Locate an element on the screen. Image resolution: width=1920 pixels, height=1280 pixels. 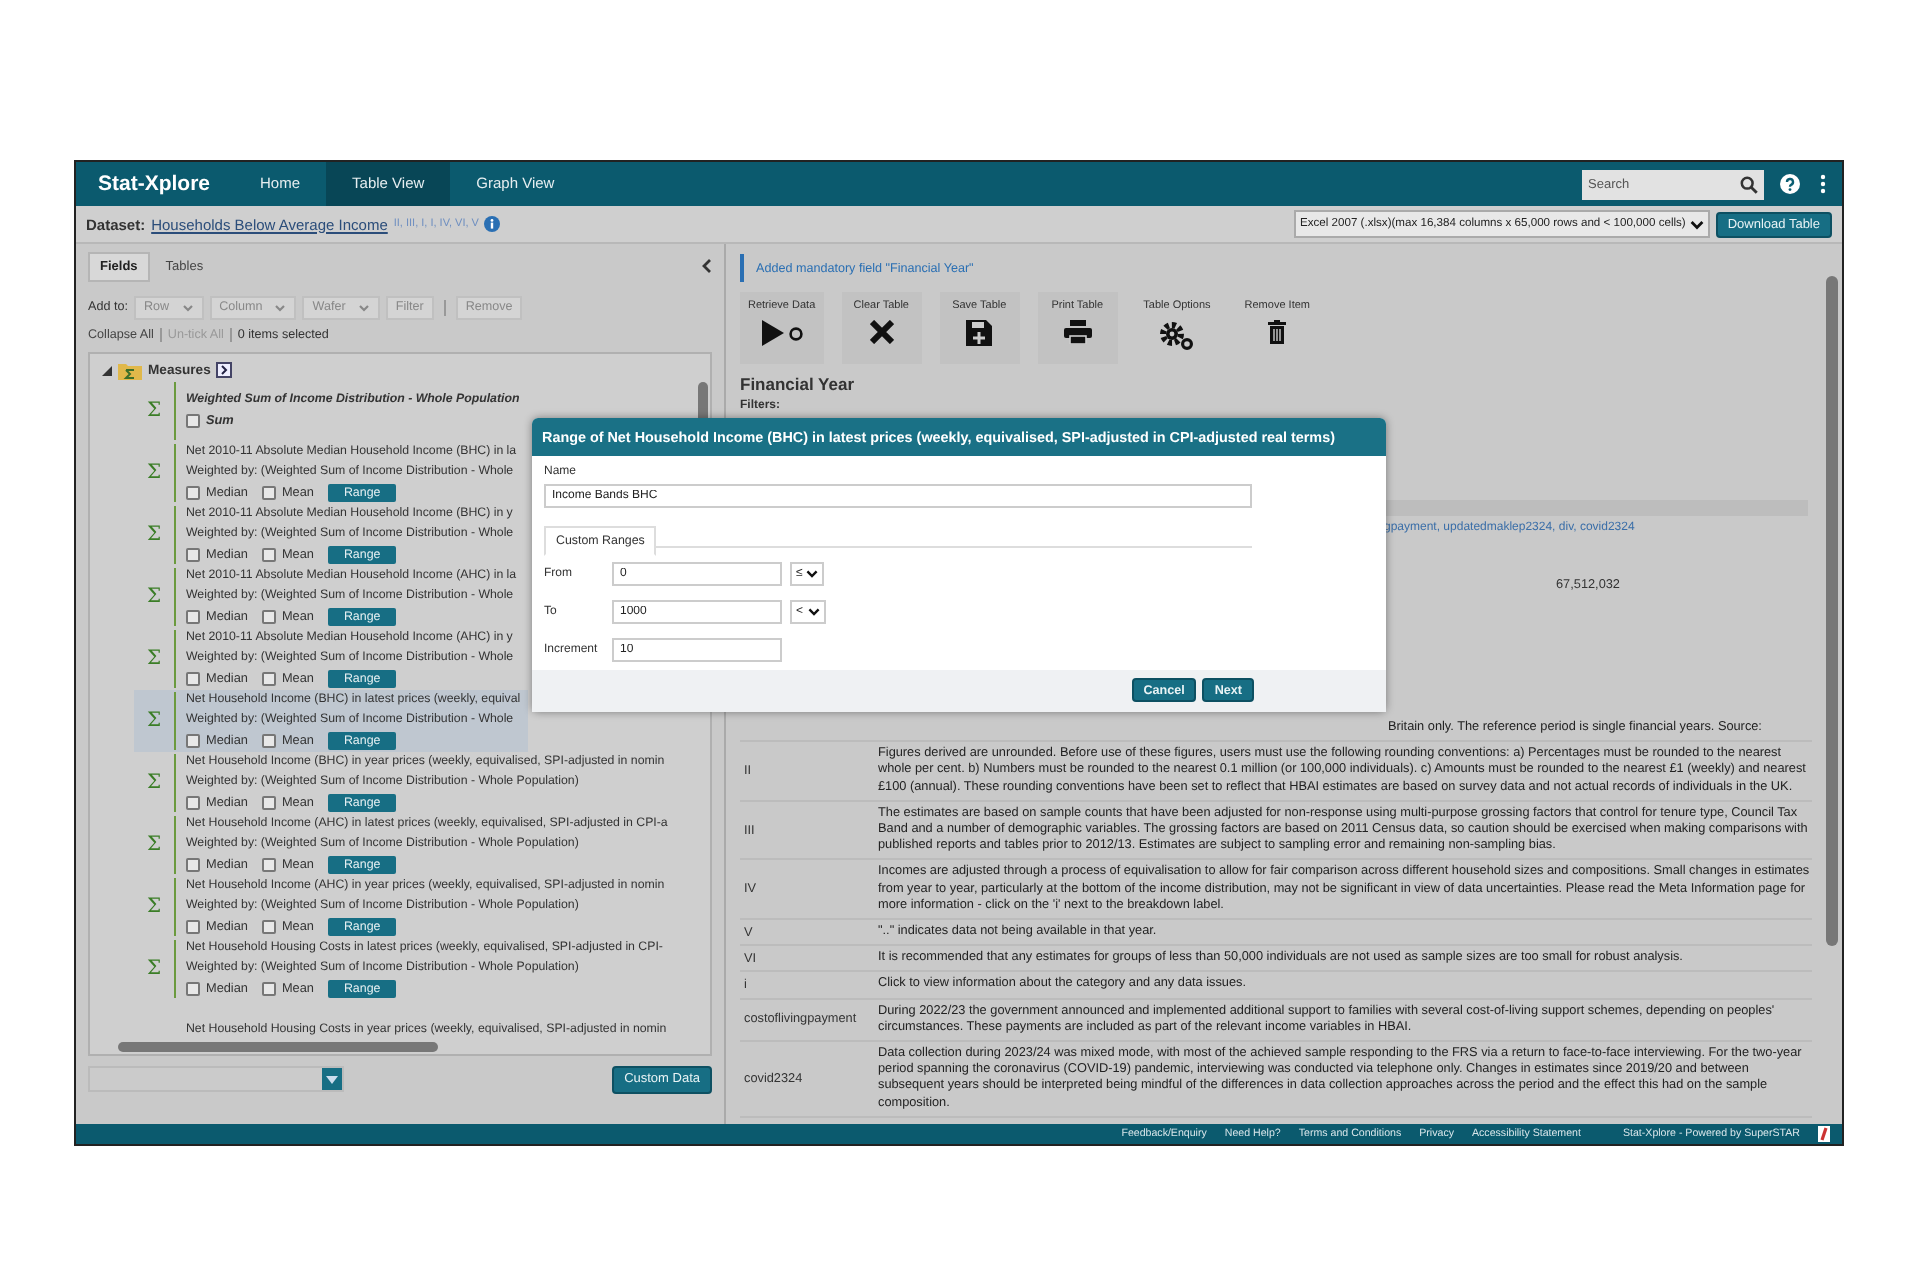
table-heading: Financial Year is located at coordinates (798, 384).